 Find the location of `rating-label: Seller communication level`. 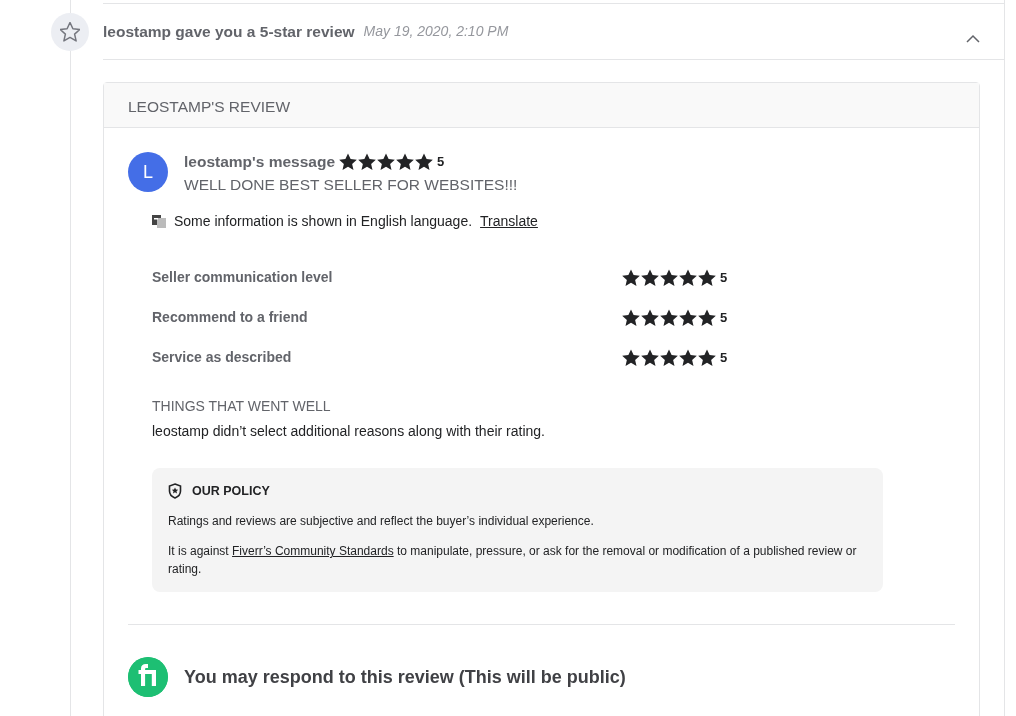

rating-label: Seller communication level is located at coordinates (243, 277).